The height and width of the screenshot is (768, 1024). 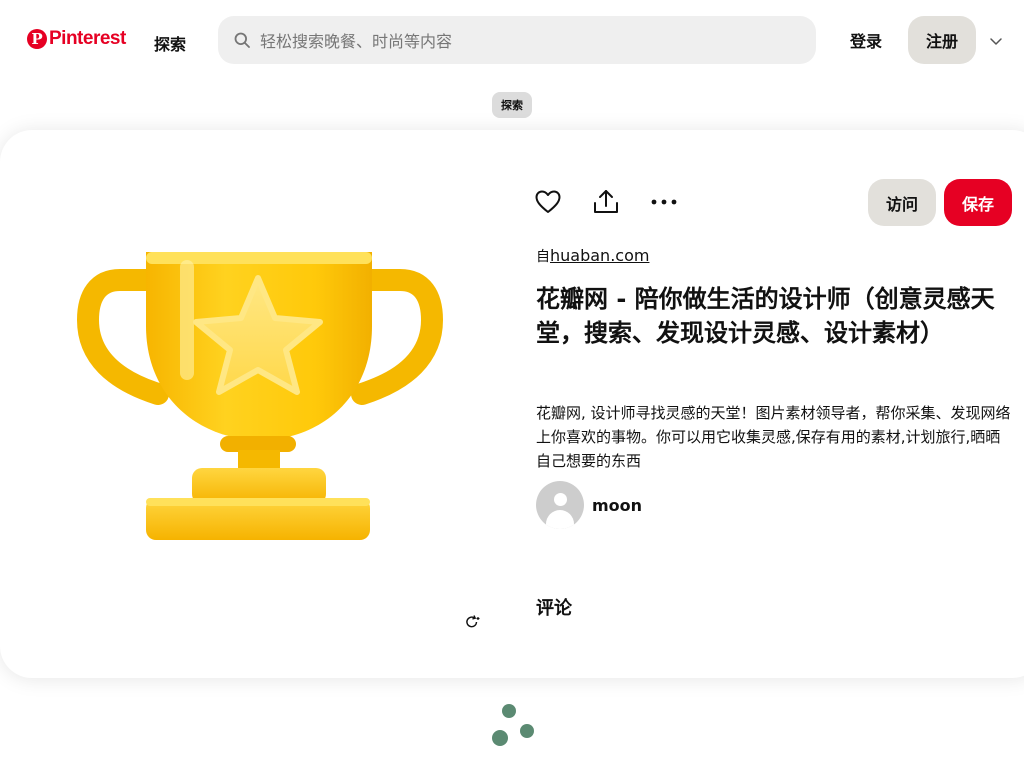 What do you see at coordinates (242, 40) in the screenshot?
I see `search-icon` at bounding box center [242, 40].